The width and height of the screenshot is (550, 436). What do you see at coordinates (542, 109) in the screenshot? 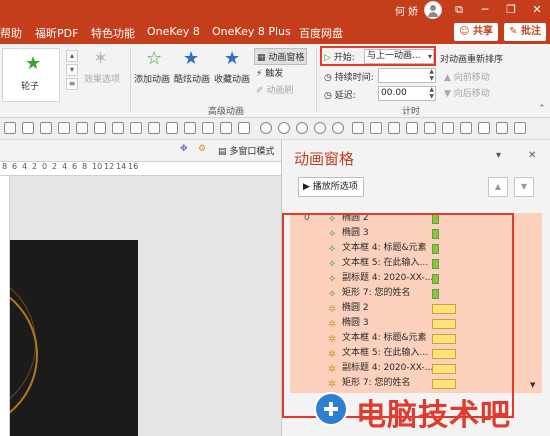
I see `collapse-ribbon-icon: ⌃` at bounding box center [542, 109].